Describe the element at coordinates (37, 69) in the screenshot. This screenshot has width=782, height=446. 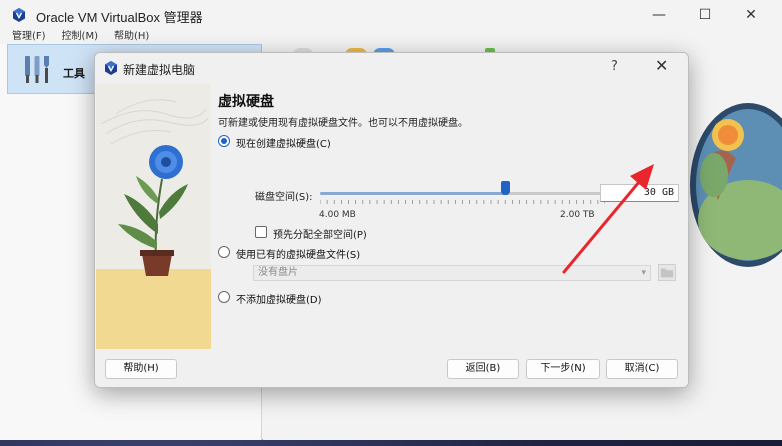
I see `tools-icon` at that location.